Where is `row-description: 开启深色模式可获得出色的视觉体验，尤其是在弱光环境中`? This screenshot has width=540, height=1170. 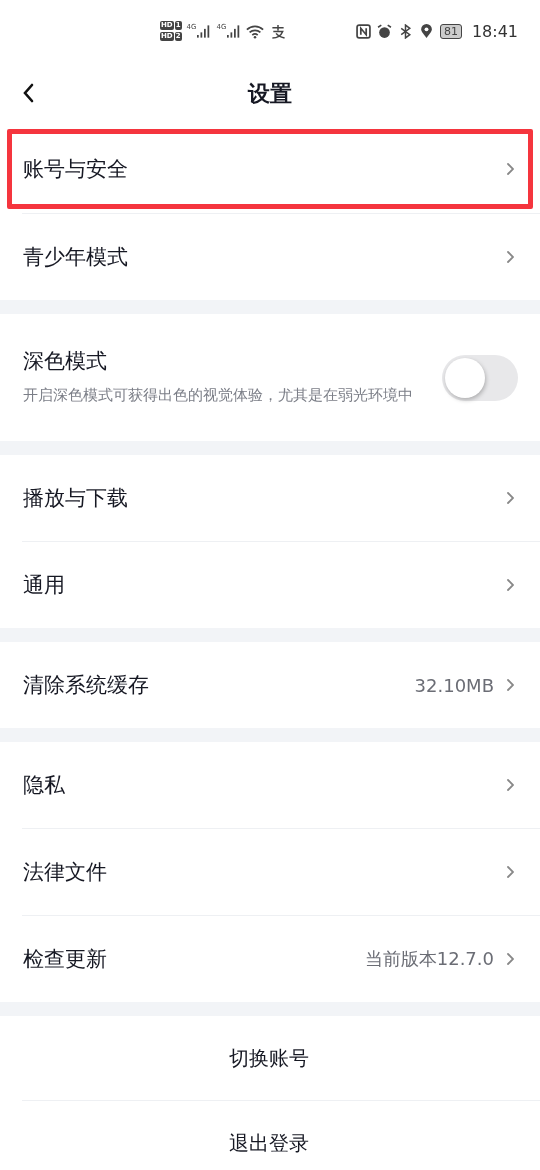 row-description: 开启深色模式可获得出色的视觉体验，尤其是在弱光环境中 is located at coordinates (218, 395).